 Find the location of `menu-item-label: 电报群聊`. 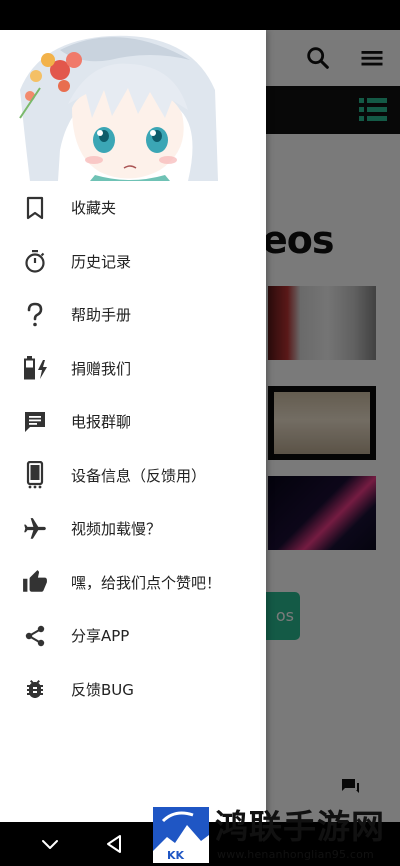

menu-item-label: 电报群聊 is located at coordinates (101, 422).